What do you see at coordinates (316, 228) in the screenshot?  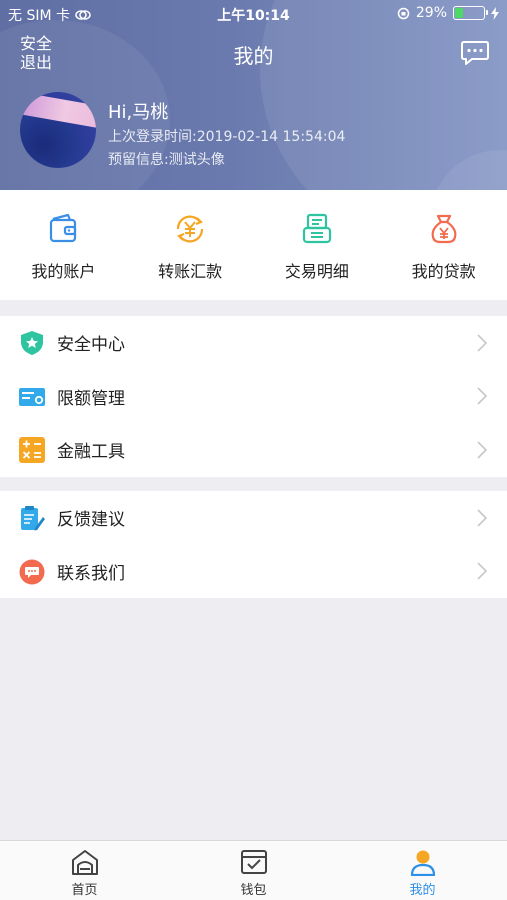 I see `receipt-printer-icon` at bounding box center [316, 228].